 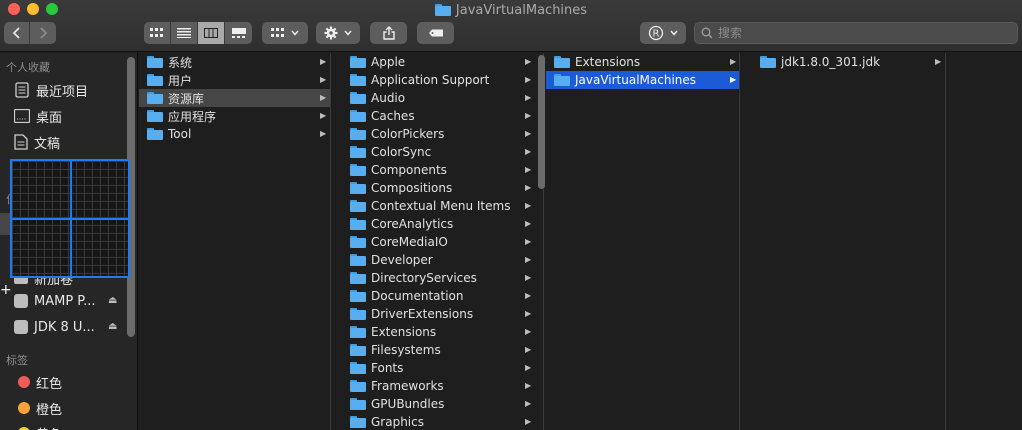 What do you see at coordinates (439, 206) in the screenshot?
I see `list-item: Contextual Menu Items` at bounding box center [439, 206].